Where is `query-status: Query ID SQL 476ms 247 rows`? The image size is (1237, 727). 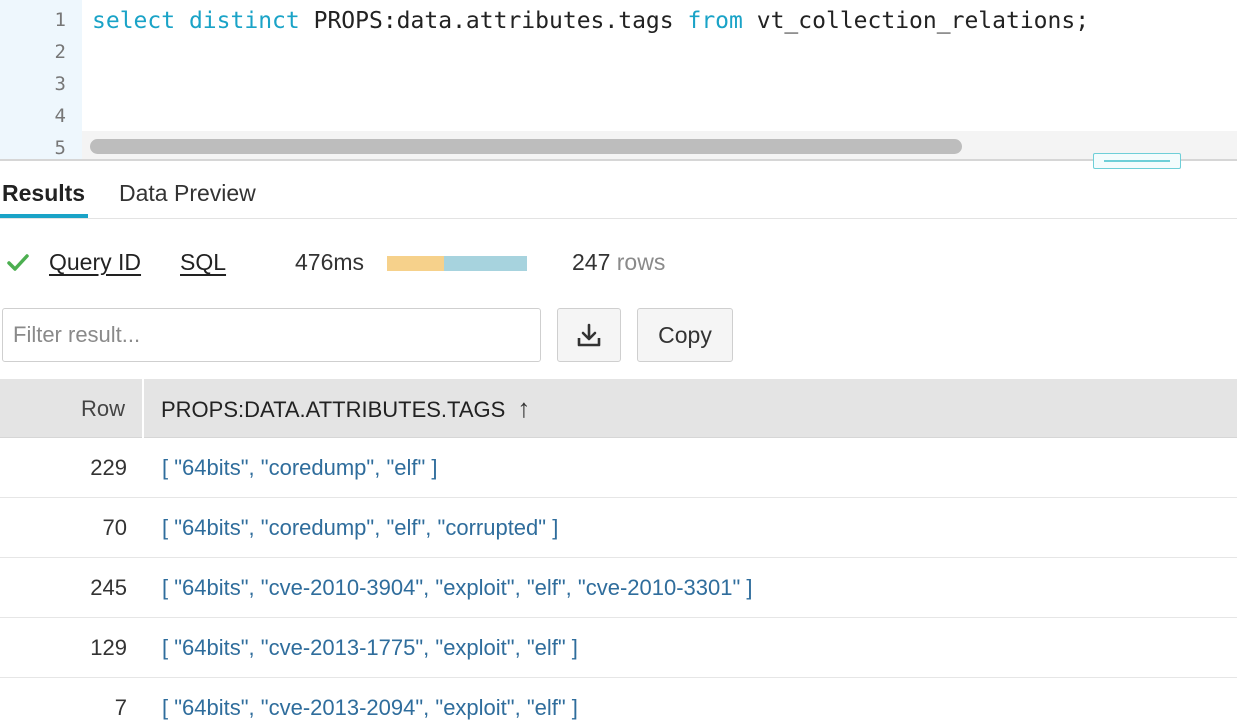 query-status: Query ID SQL 476ms 247 rows is located at coordinates (618, 264).